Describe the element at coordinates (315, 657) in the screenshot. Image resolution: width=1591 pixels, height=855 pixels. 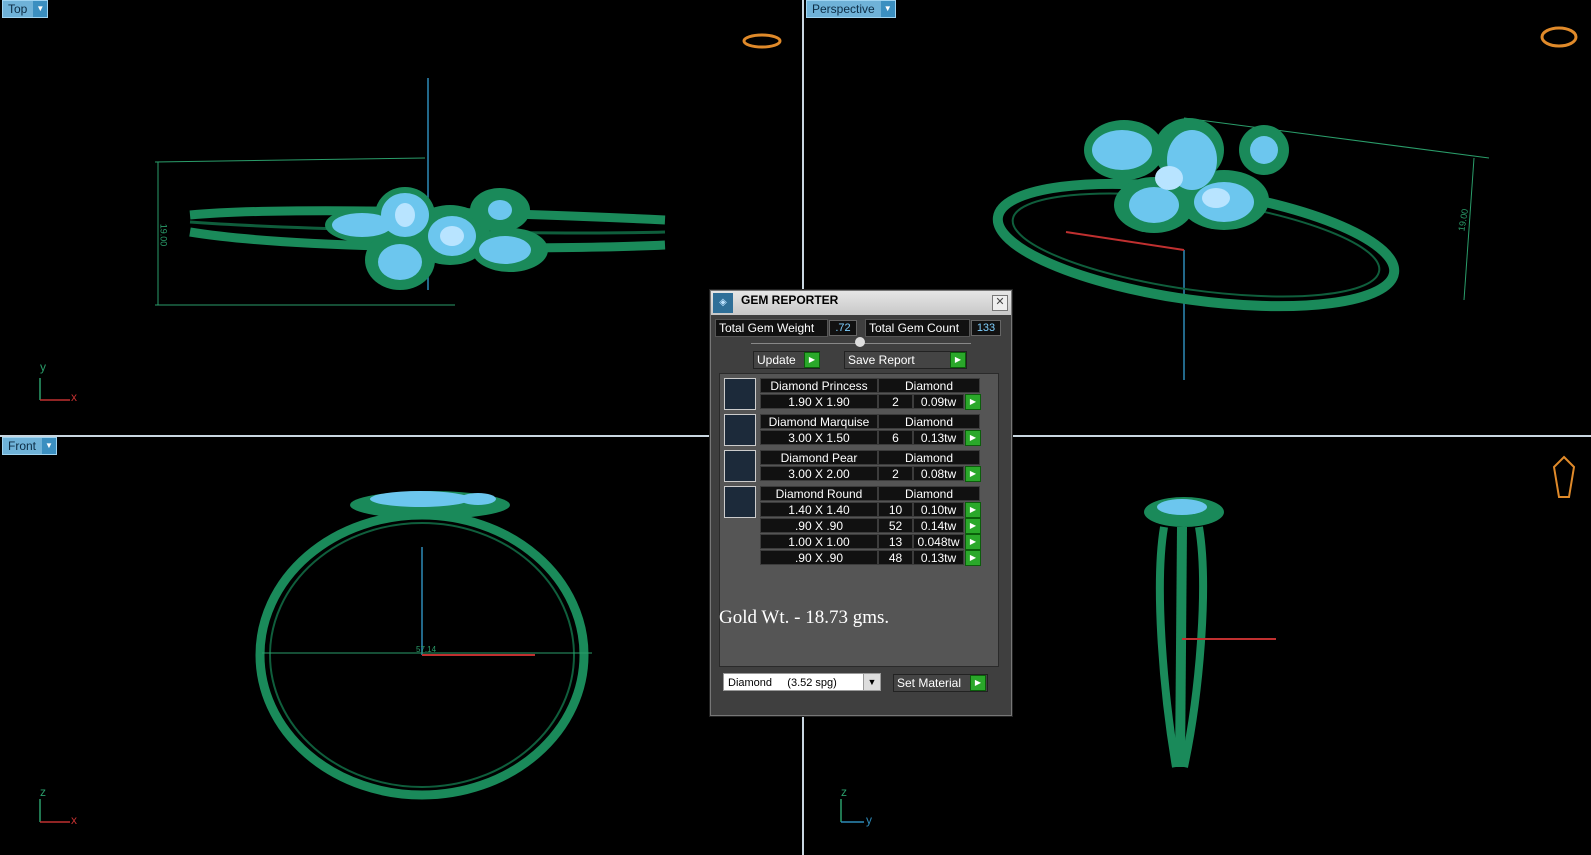
I see `front-view-model` at that location.